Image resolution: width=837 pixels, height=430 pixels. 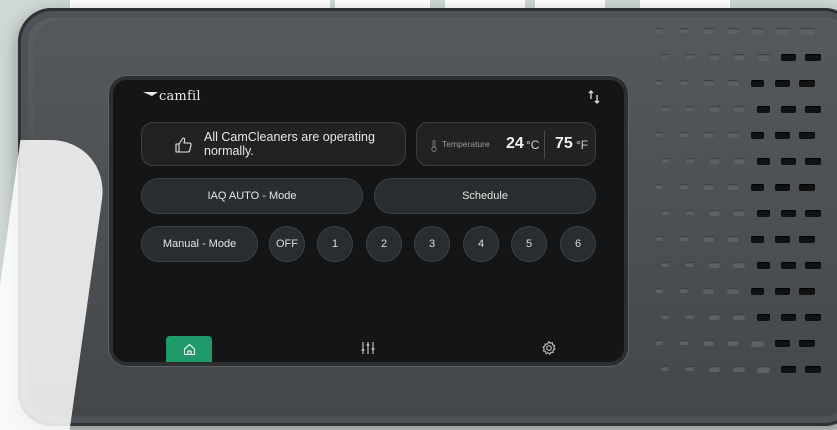 I want to click on bottom-navigation, so click(x=368, y=348).